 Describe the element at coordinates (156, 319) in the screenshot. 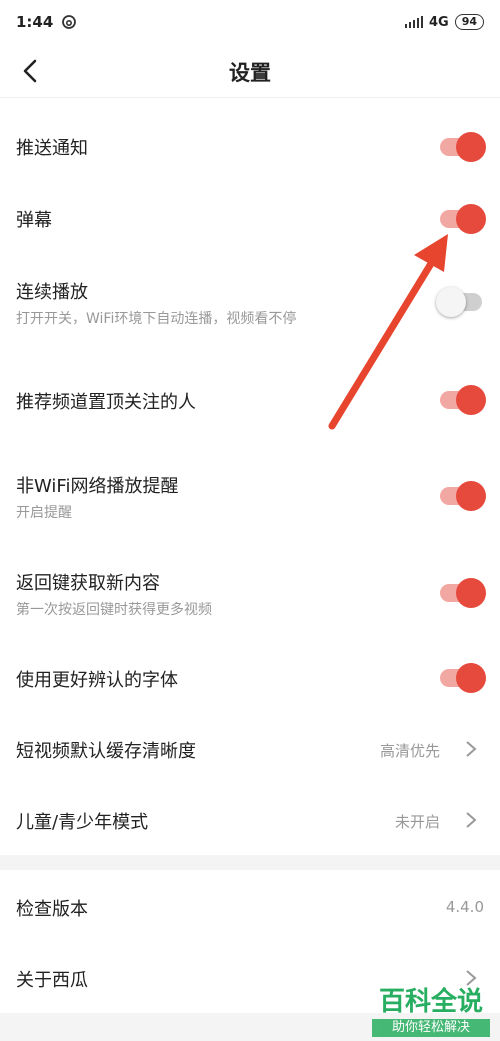

I see `setting-subtitle: 打开开关，WiFi环境下自动连播，视频看不停` at that location.